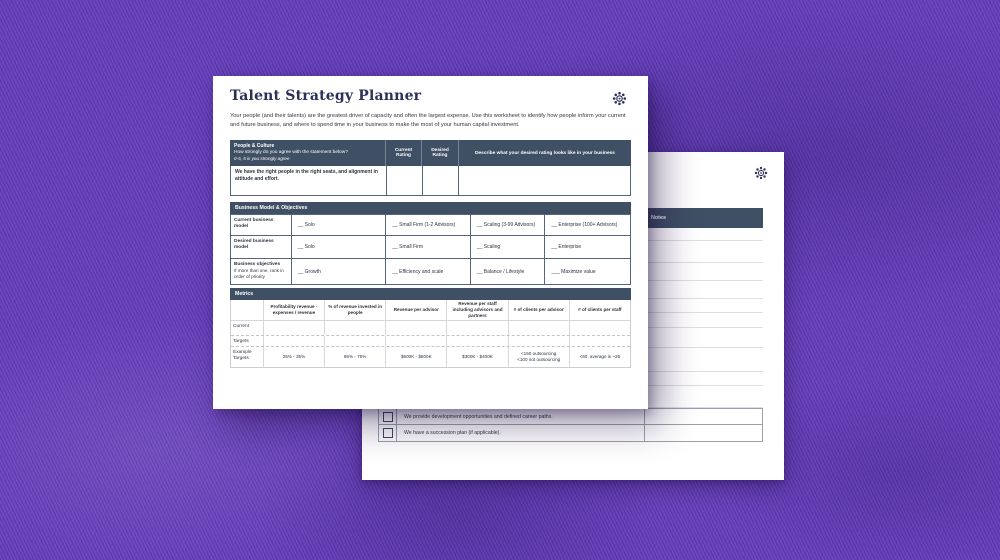  Describe the element at coordinates (338, 271) in the screenshot. I see `option-cell: __ Growth` at that location.